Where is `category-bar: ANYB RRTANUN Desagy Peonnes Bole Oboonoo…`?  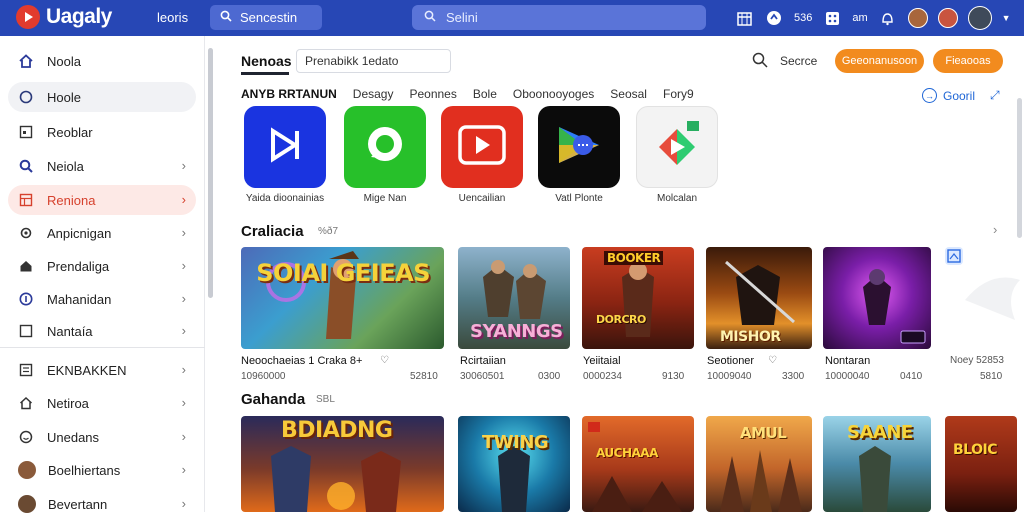
category-bar: ANYB RRTANUN Desagy Peonnes Bole Oboonoo… is located at coordinates (475, 94).